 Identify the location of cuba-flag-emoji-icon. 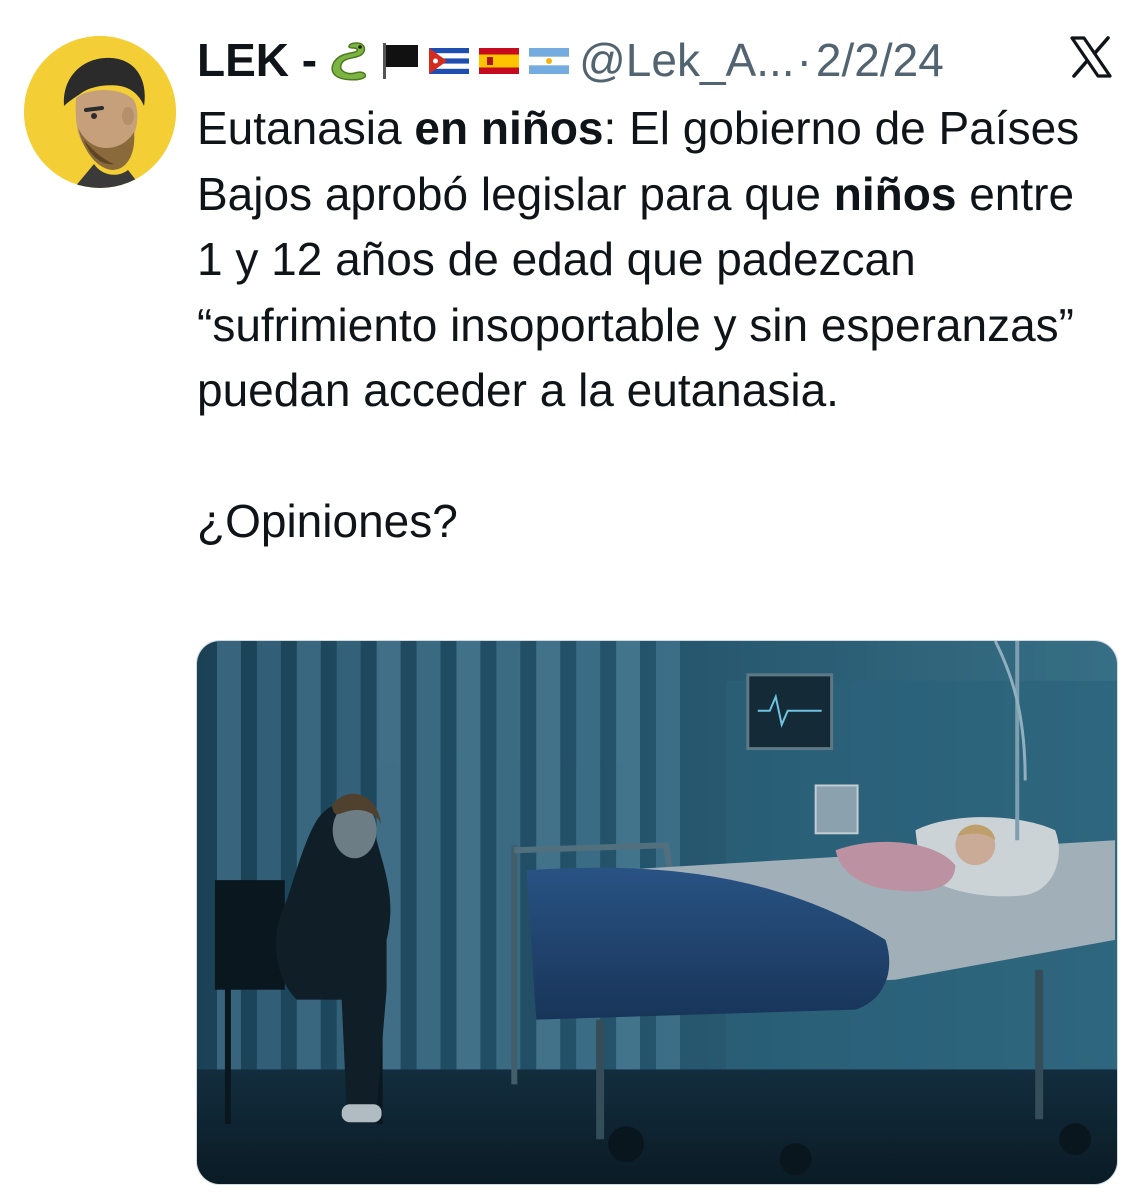
(449, 61).